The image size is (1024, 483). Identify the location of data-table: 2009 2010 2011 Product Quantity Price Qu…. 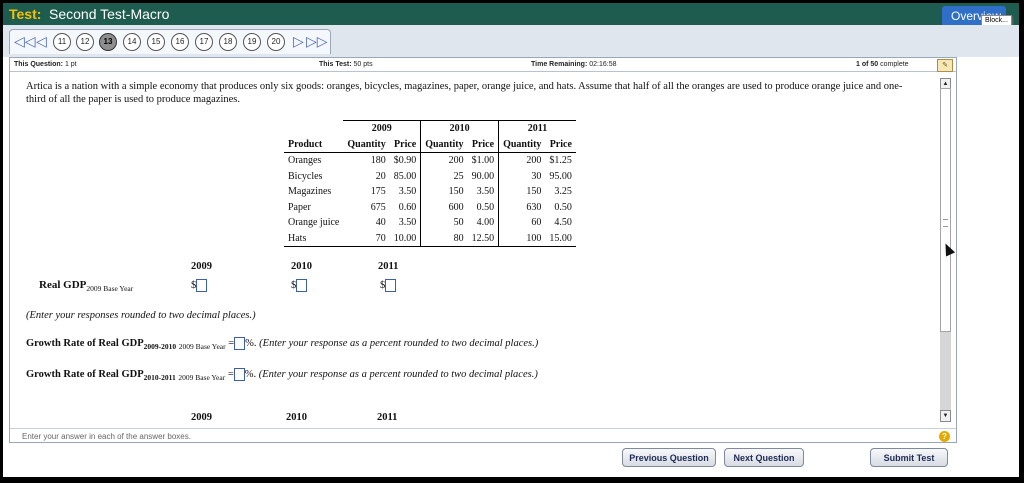
(430, 183).